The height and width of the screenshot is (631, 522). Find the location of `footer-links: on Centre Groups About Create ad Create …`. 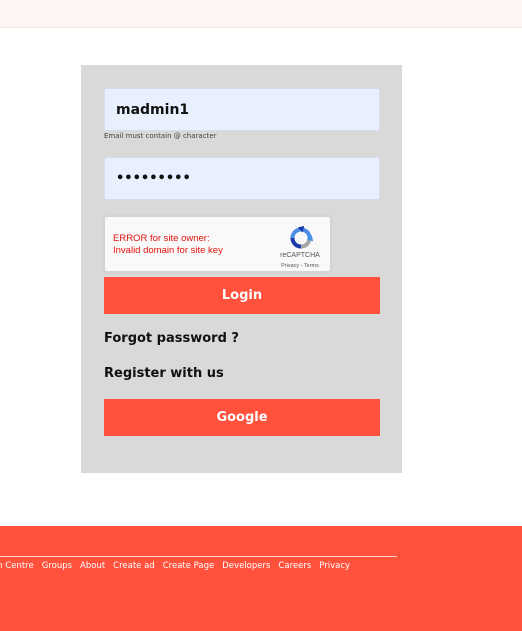

footer-links: on Centre Groups About Create ad Create … is located at coordinates (179, 566).